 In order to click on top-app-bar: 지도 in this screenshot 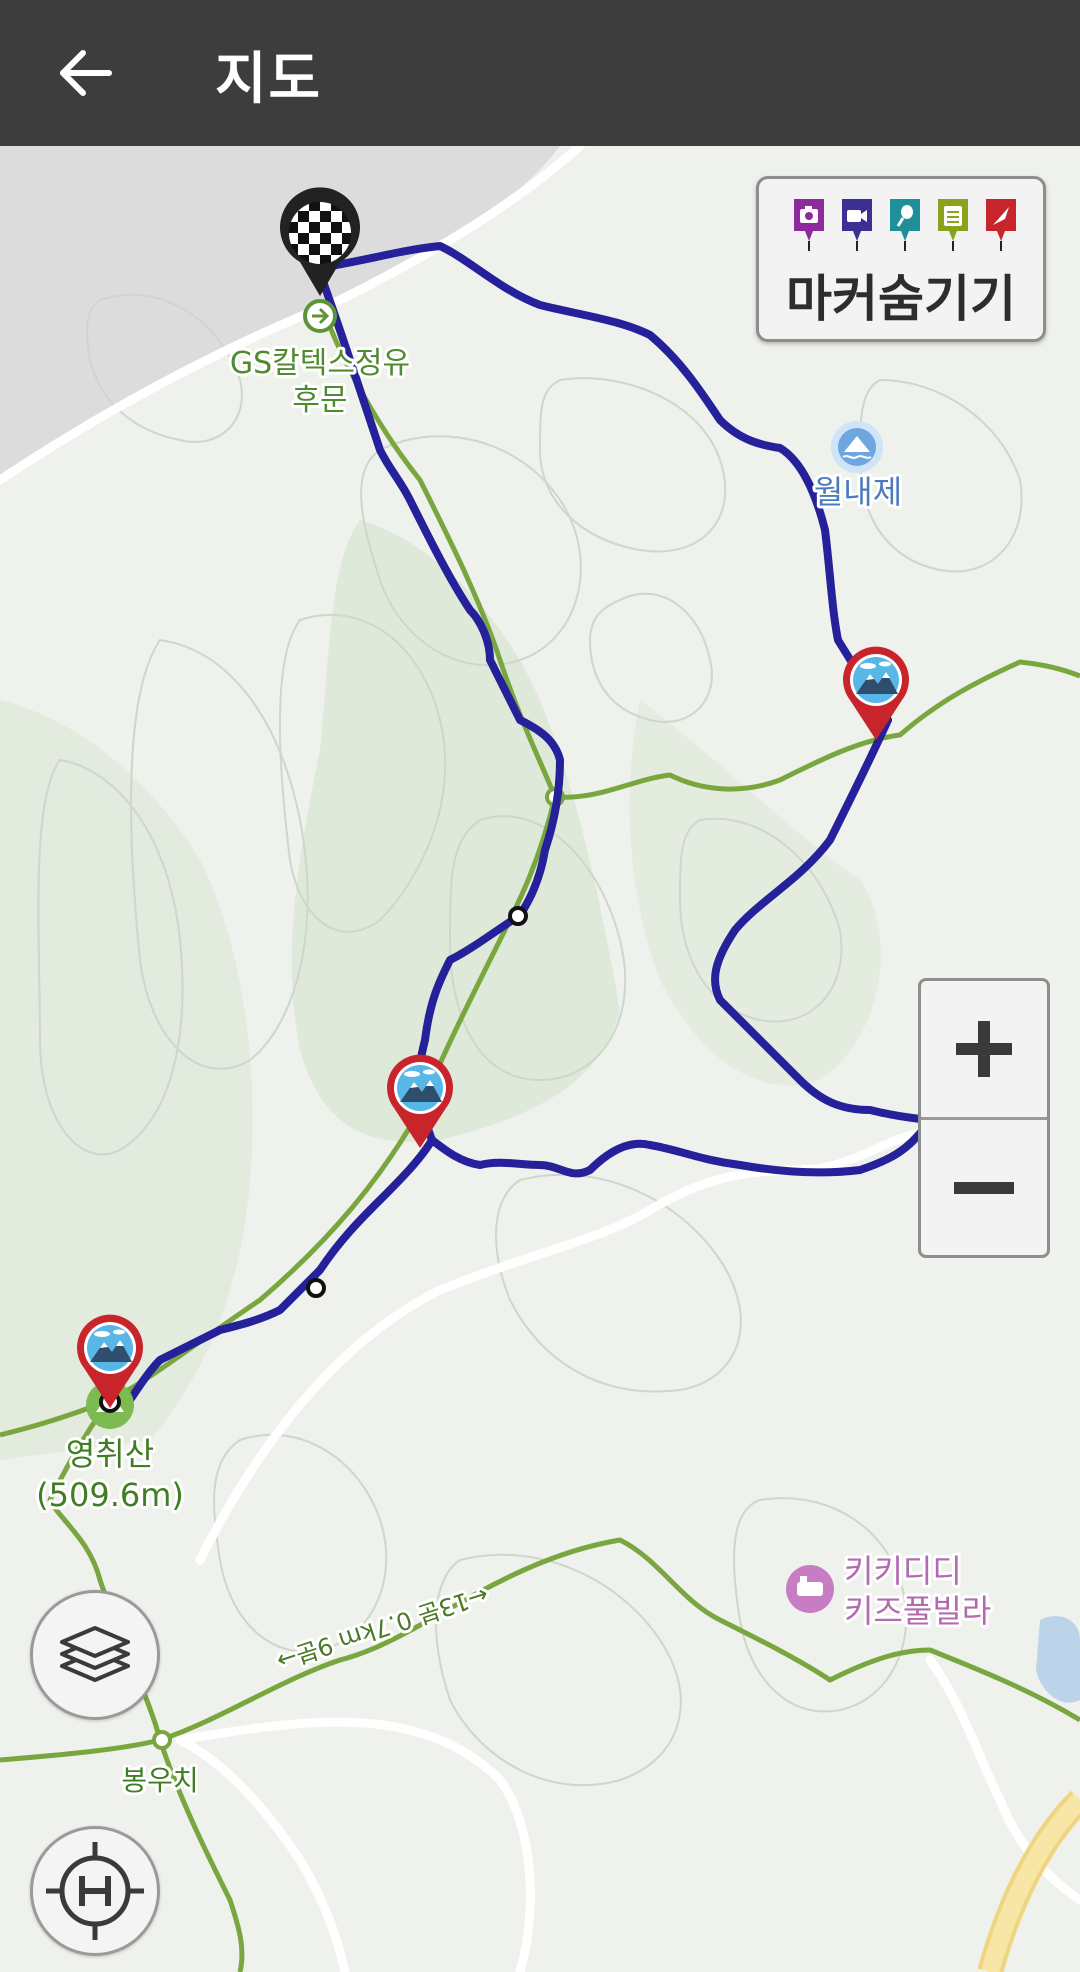, I will do `click(540, 73)`.